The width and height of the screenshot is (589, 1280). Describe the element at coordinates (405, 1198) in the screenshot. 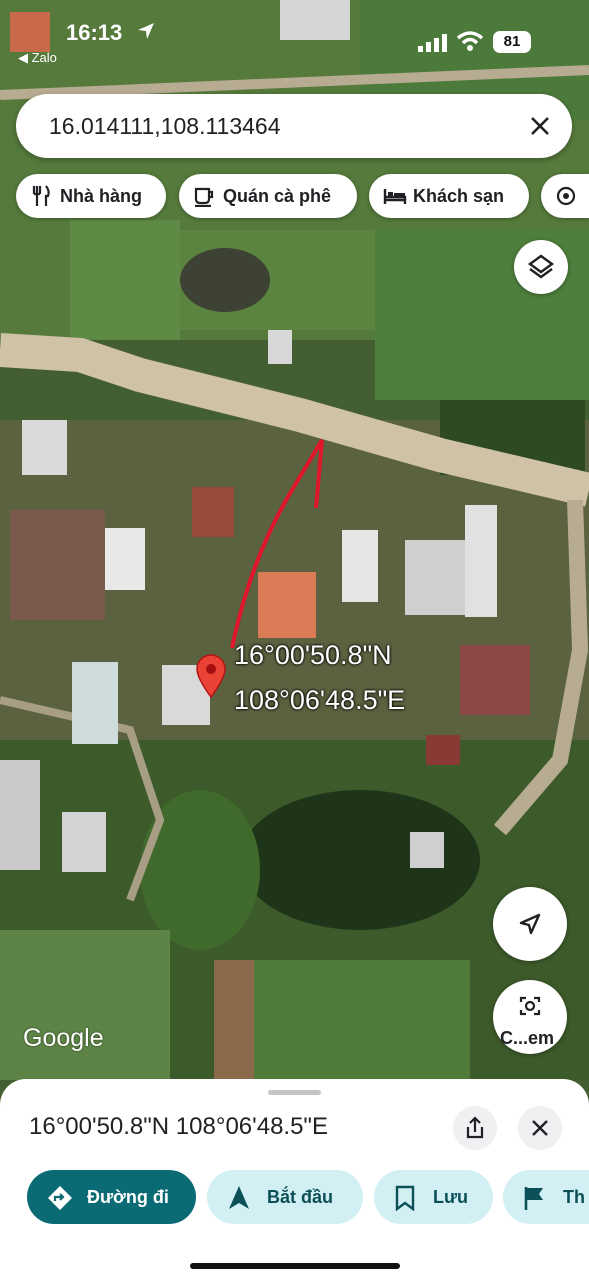

I see `bookmark-icon` at that location.